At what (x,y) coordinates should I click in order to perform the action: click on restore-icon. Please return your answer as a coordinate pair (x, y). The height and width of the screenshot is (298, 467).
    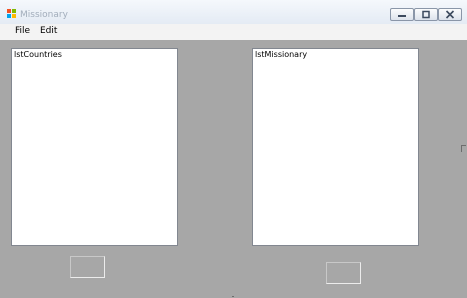
    Looking at the image, I should click on (426, 14).